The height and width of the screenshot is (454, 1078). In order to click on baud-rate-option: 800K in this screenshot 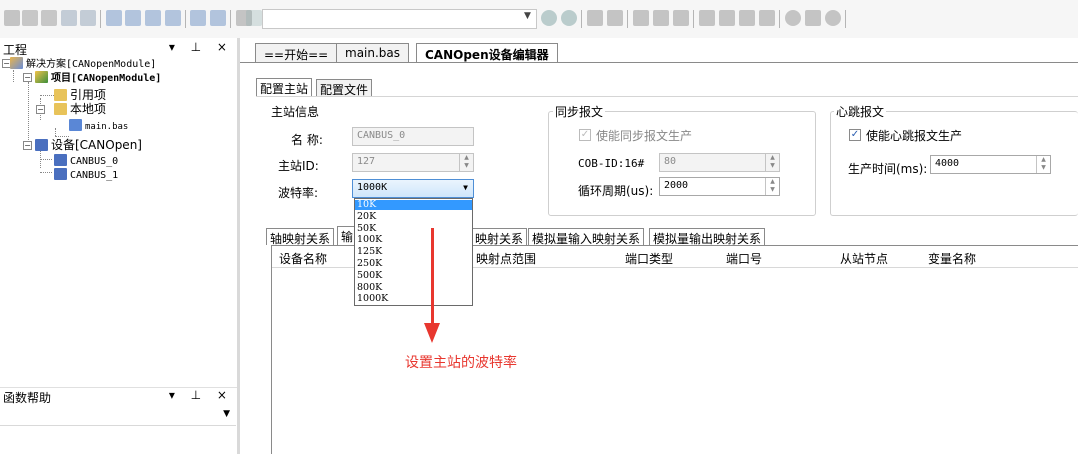, I will do `click(413, 287)`.